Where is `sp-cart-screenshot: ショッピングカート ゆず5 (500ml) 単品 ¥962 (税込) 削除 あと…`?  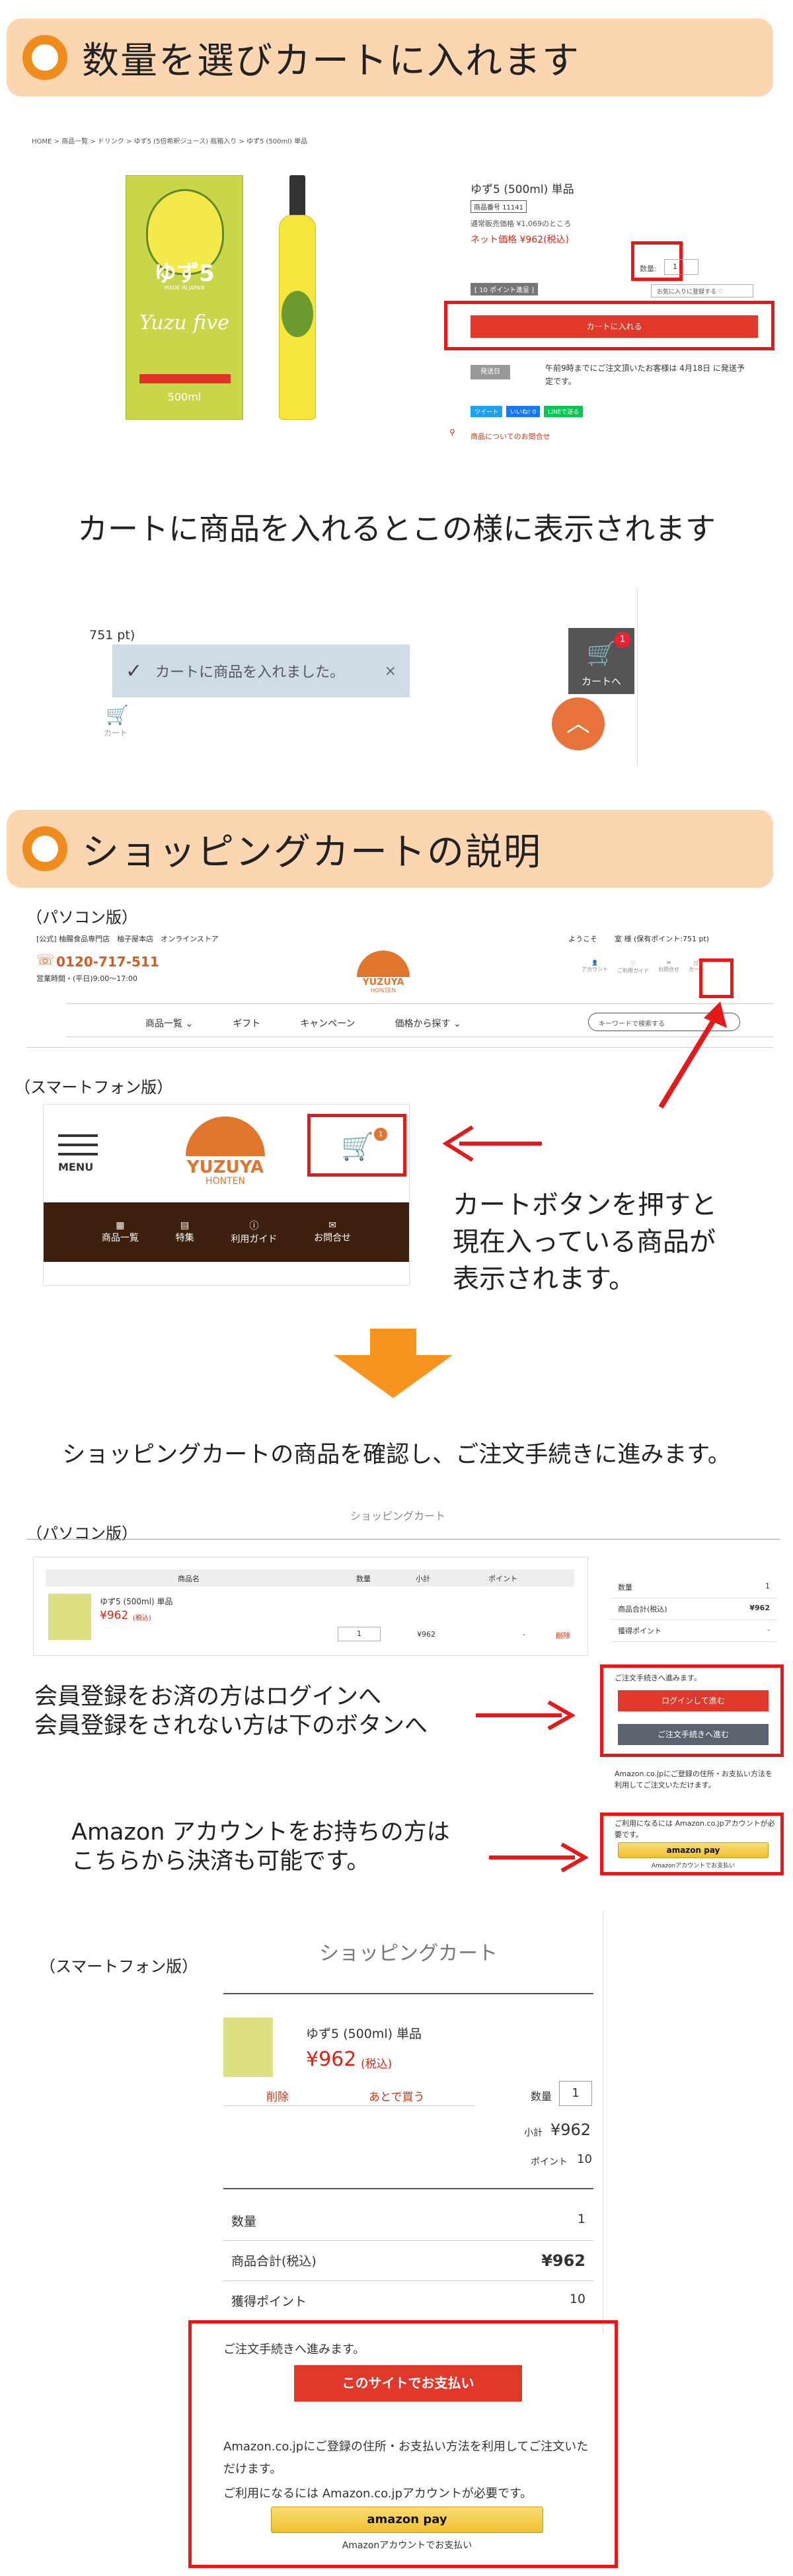 sp-cart-screenshot: ショッピングカート ゆず5 (500ml) 単品 ¥962 (税込) 削除 あと… is located at coordinates (413, 2121).